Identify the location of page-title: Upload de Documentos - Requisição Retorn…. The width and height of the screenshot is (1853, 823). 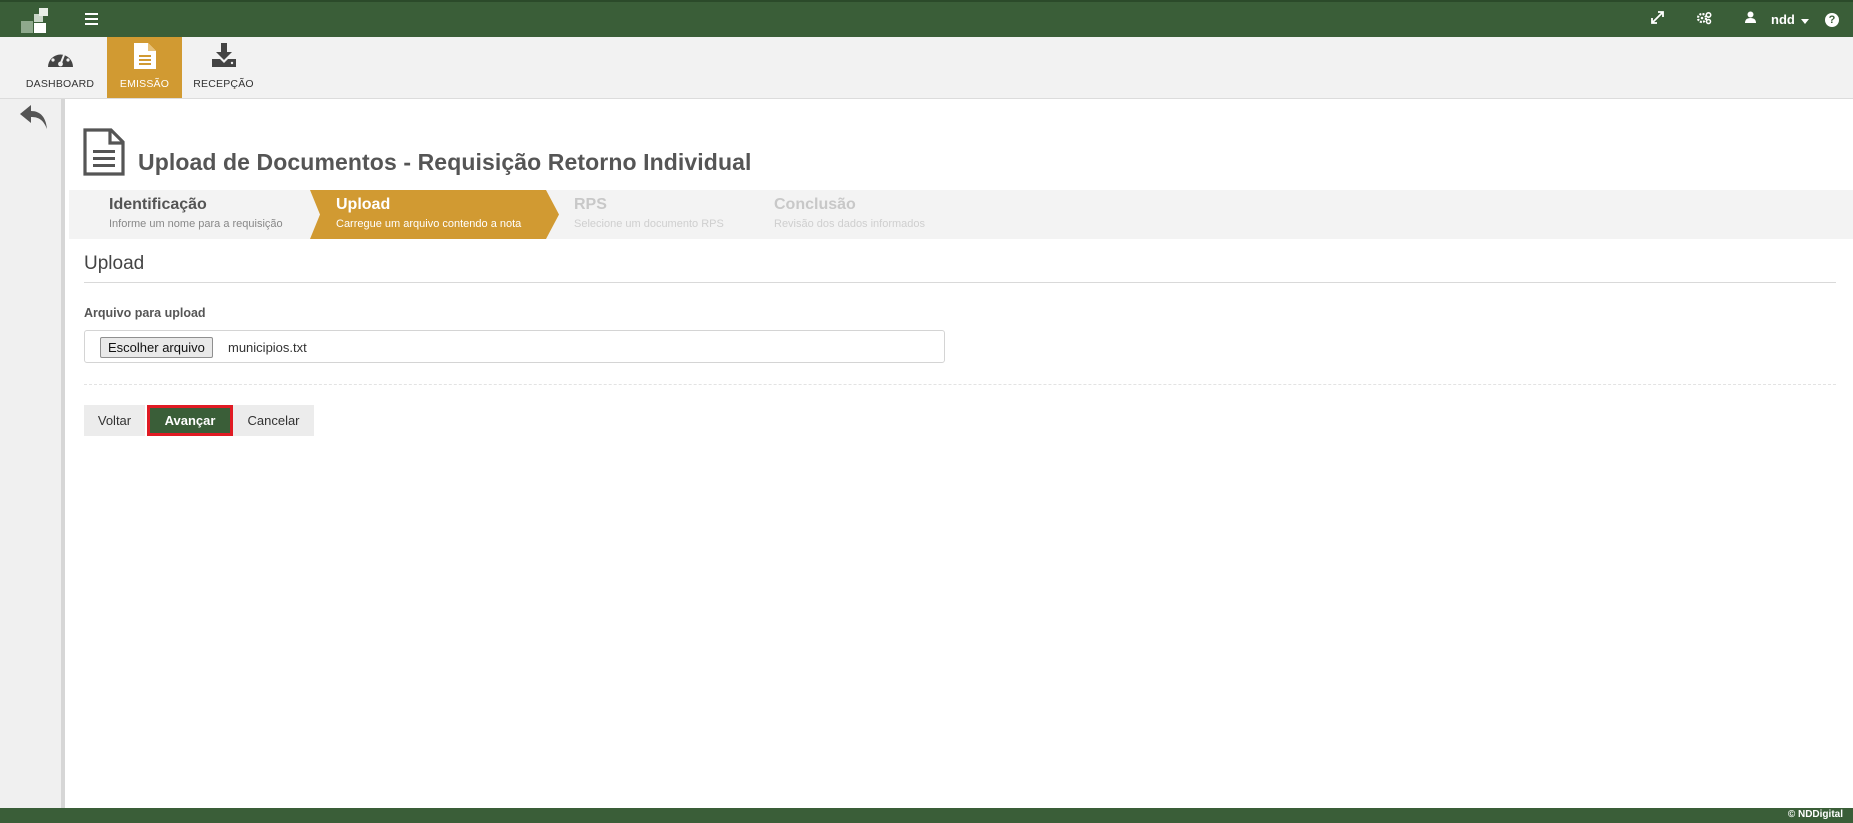
(445, 162).